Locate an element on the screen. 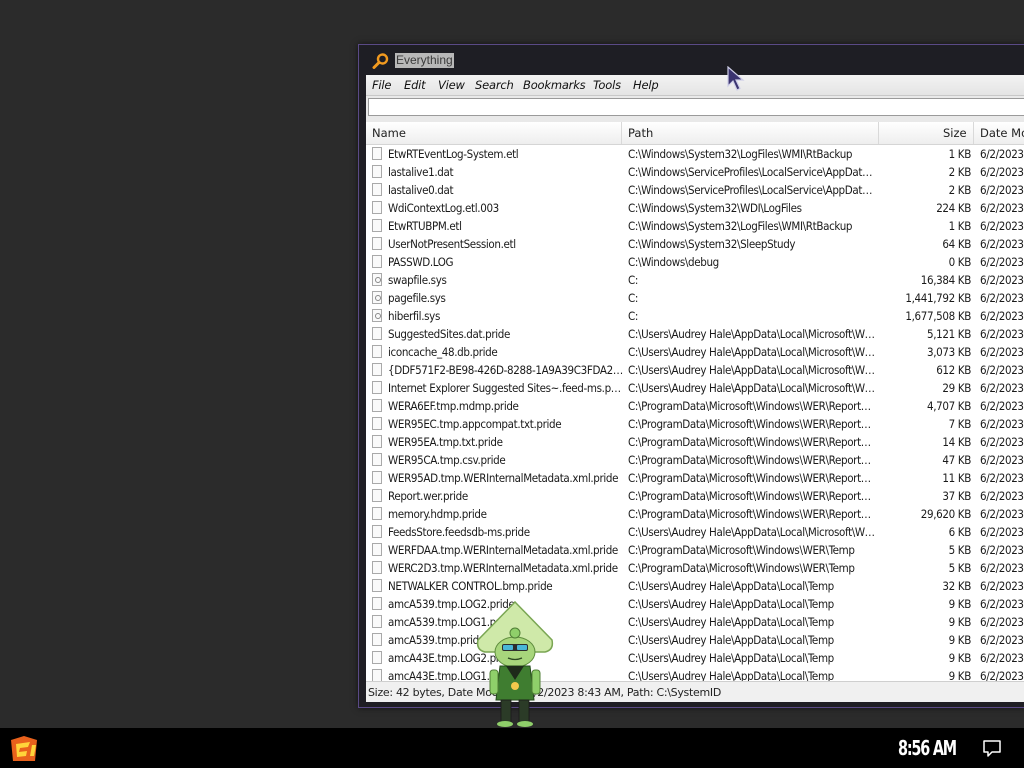 The height and width of the screenshot is (768, 1024). file-name-cell: EtwRTEventLog-System.etl is located at coordinates (453, 154).